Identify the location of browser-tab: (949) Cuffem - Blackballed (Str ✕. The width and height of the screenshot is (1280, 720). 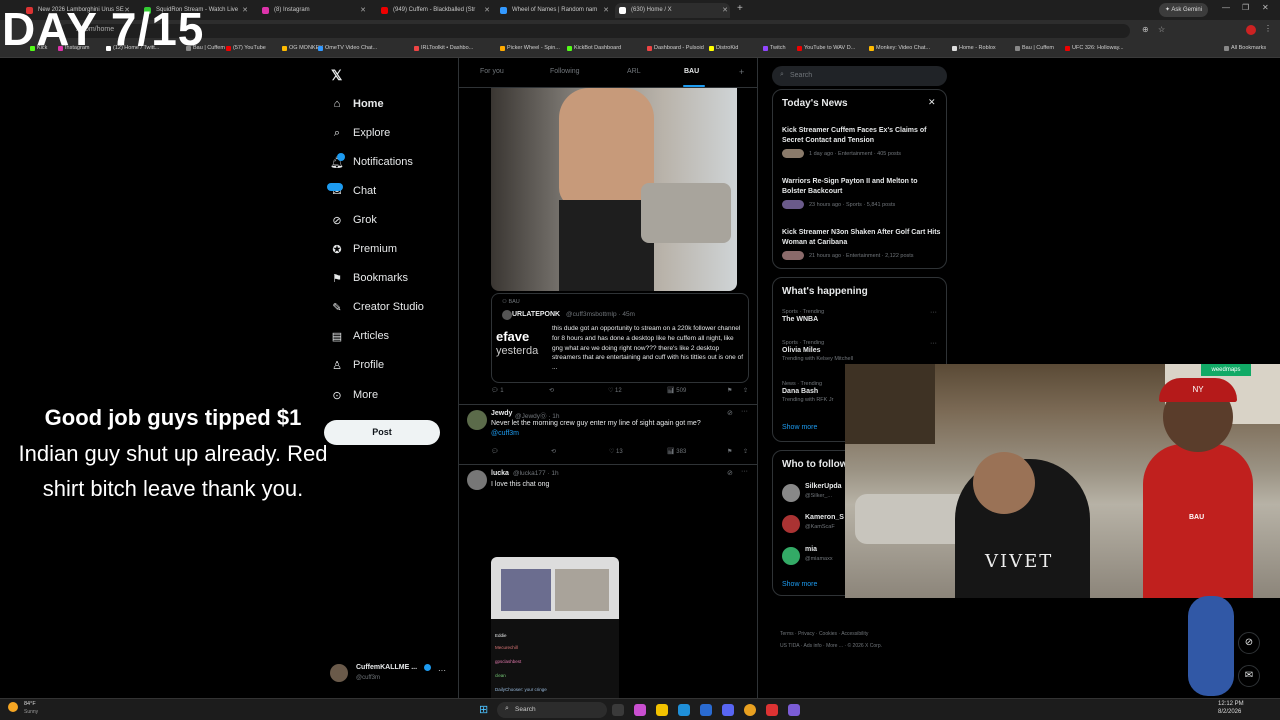
(434, 10).